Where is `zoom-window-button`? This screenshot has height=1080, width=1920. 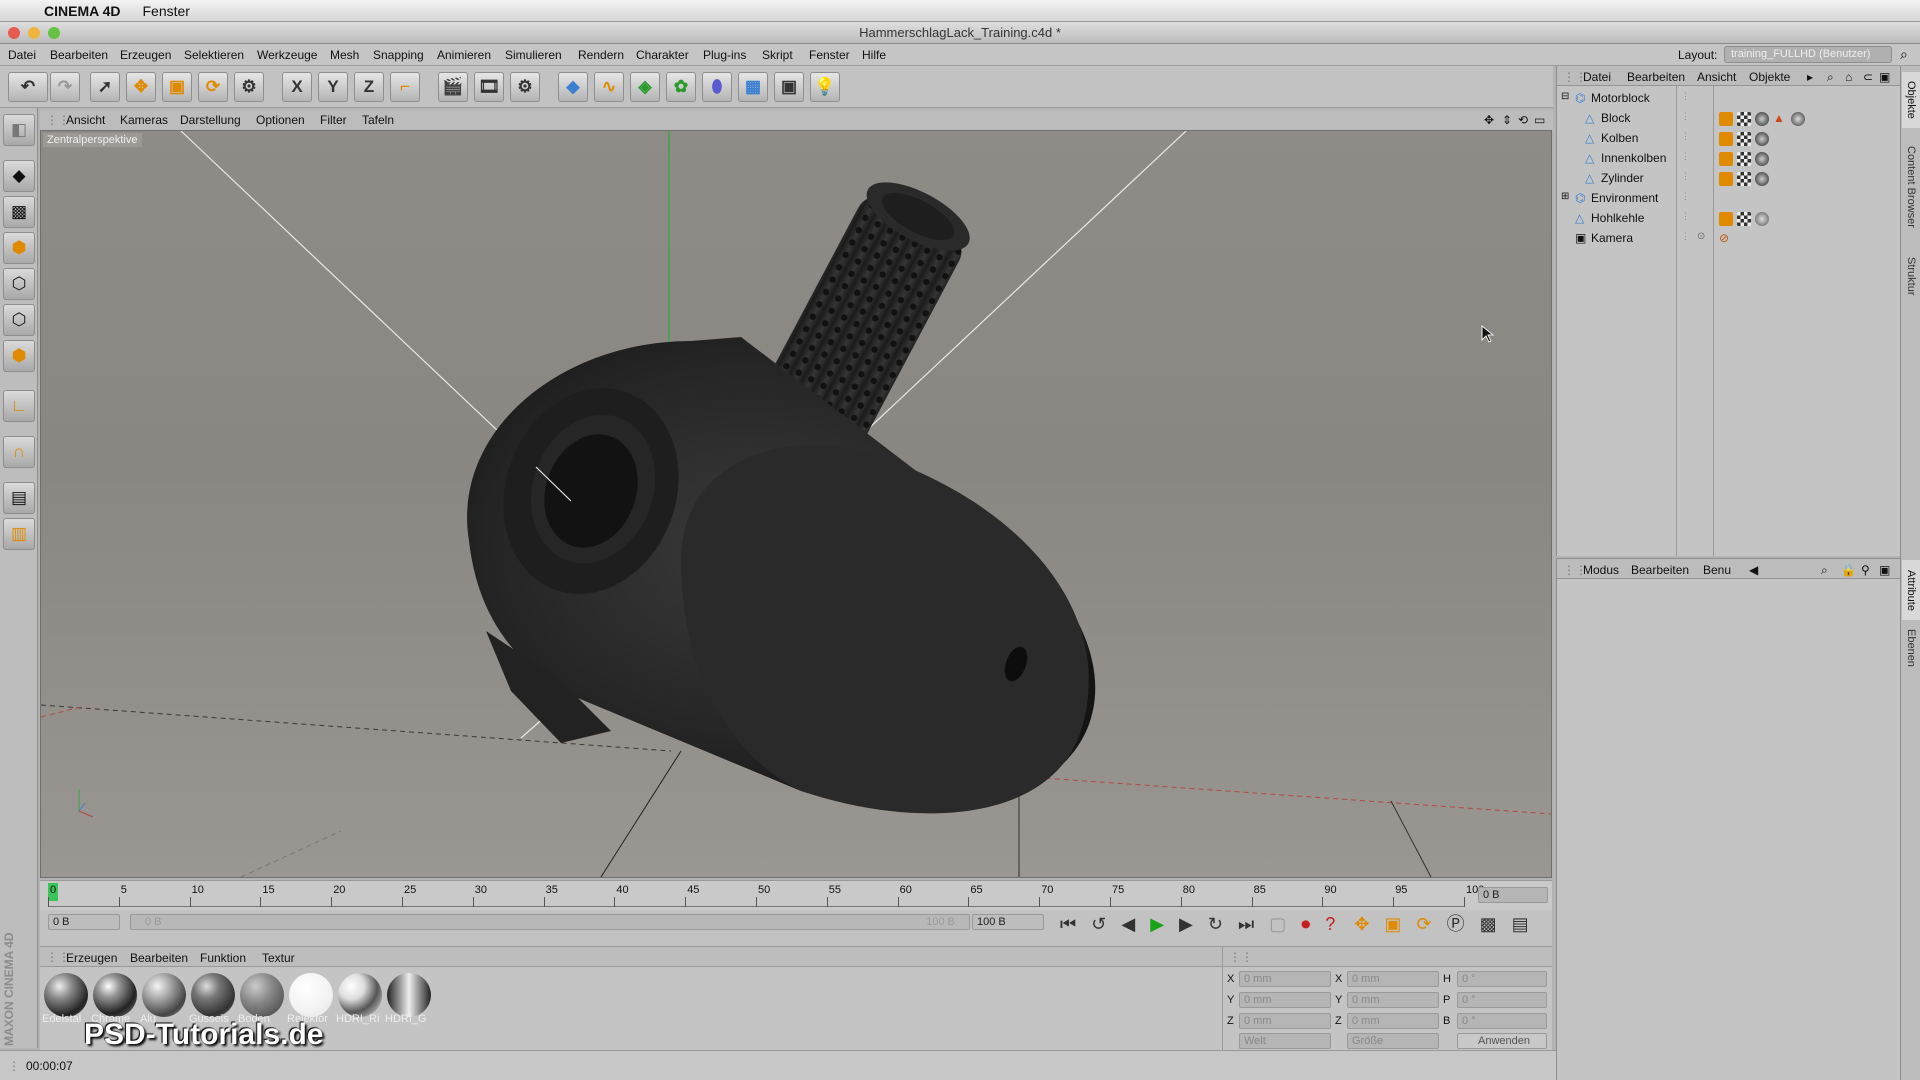 zoom-window-button is located at coordinates (54, 33).